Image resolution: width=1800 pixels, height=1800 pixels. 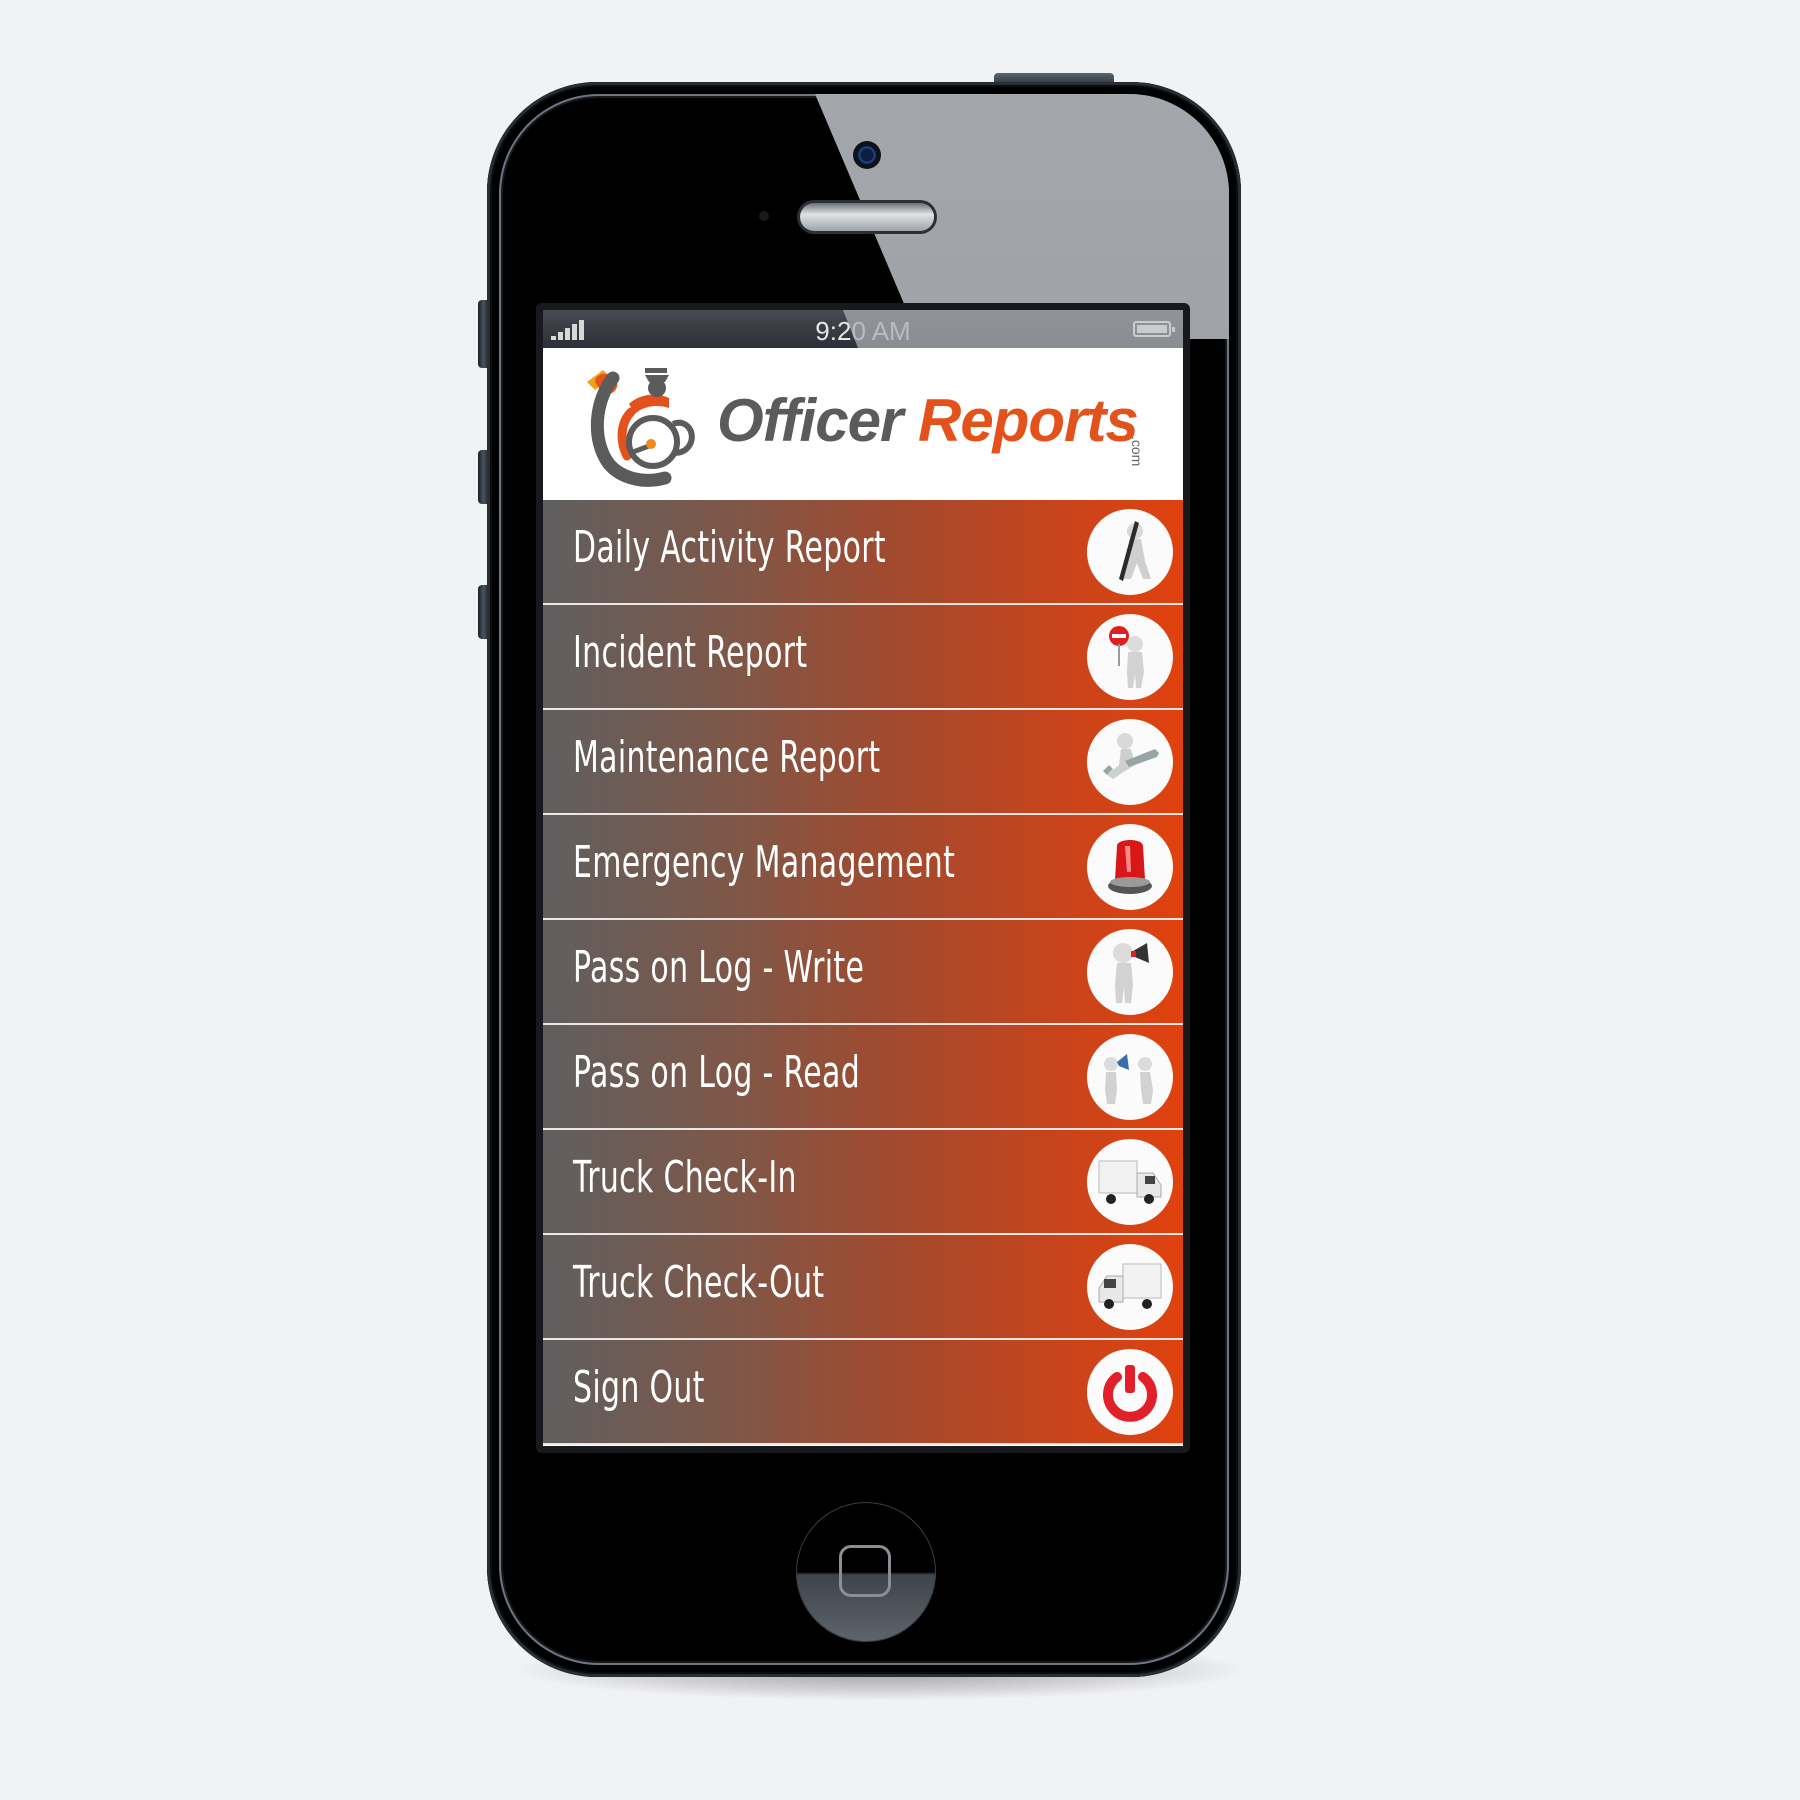 I want to click on menu-item-label: Maintenance Report, so click(x=727, y=757).